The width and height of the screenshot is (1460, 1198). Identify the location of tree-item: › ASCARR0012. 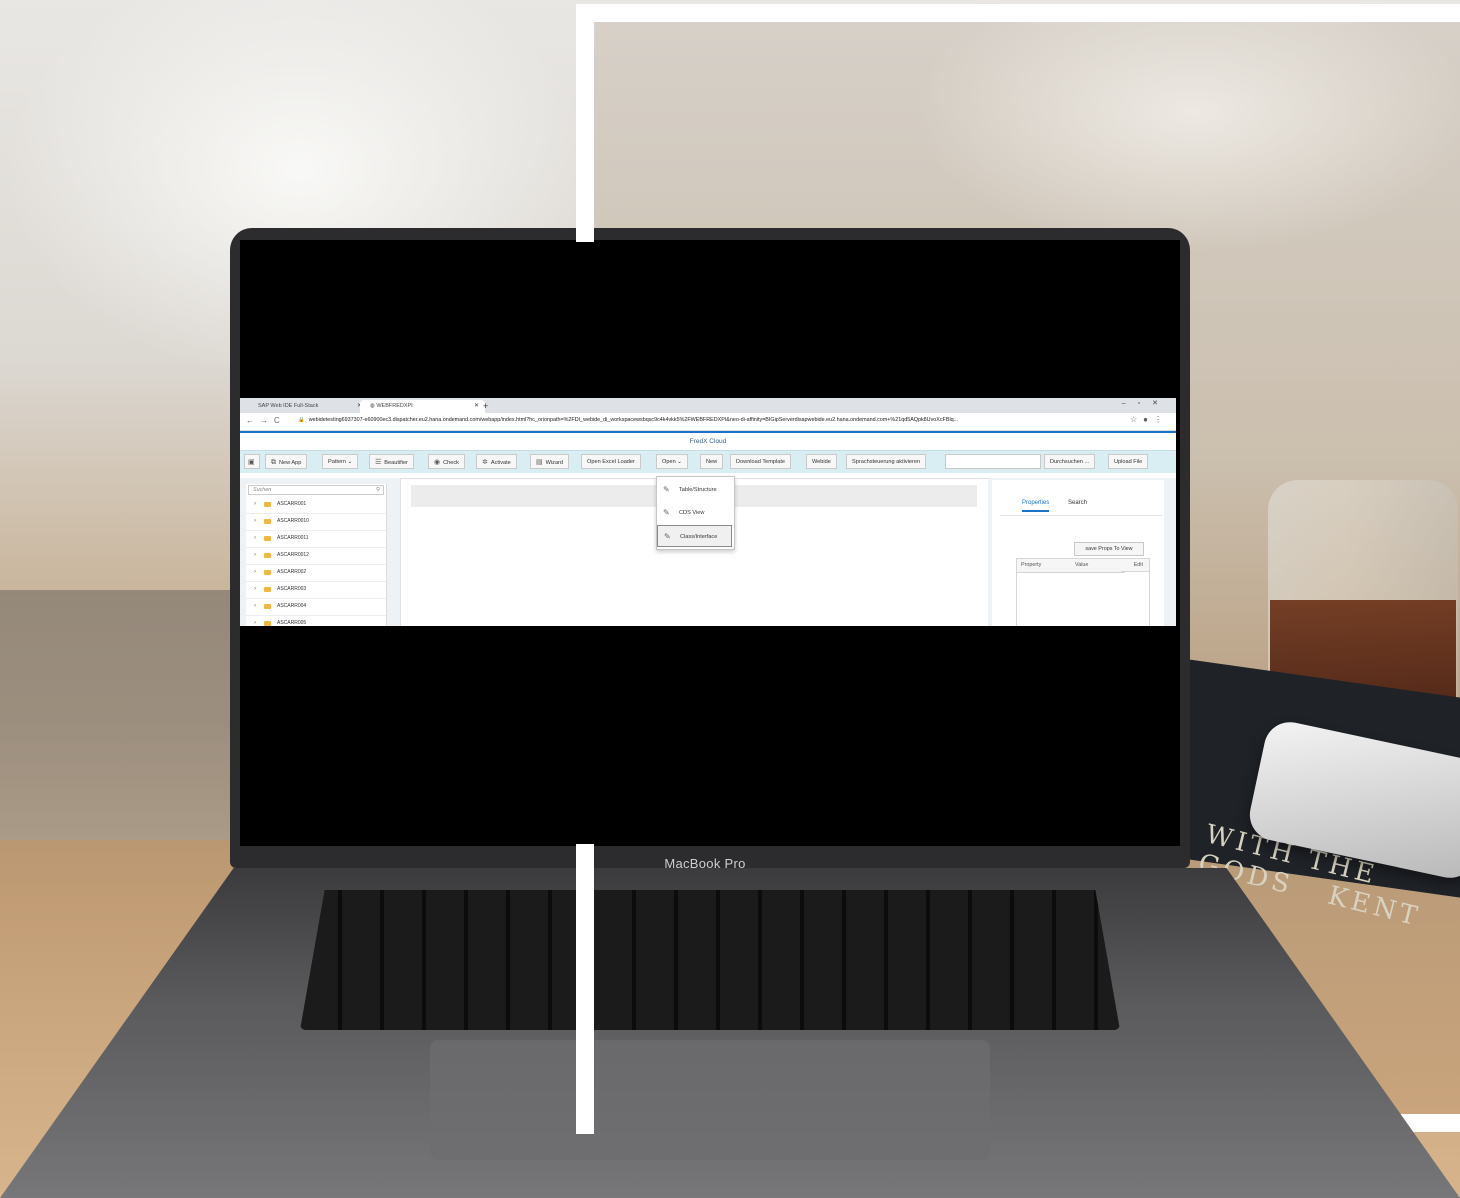
(316, 556).